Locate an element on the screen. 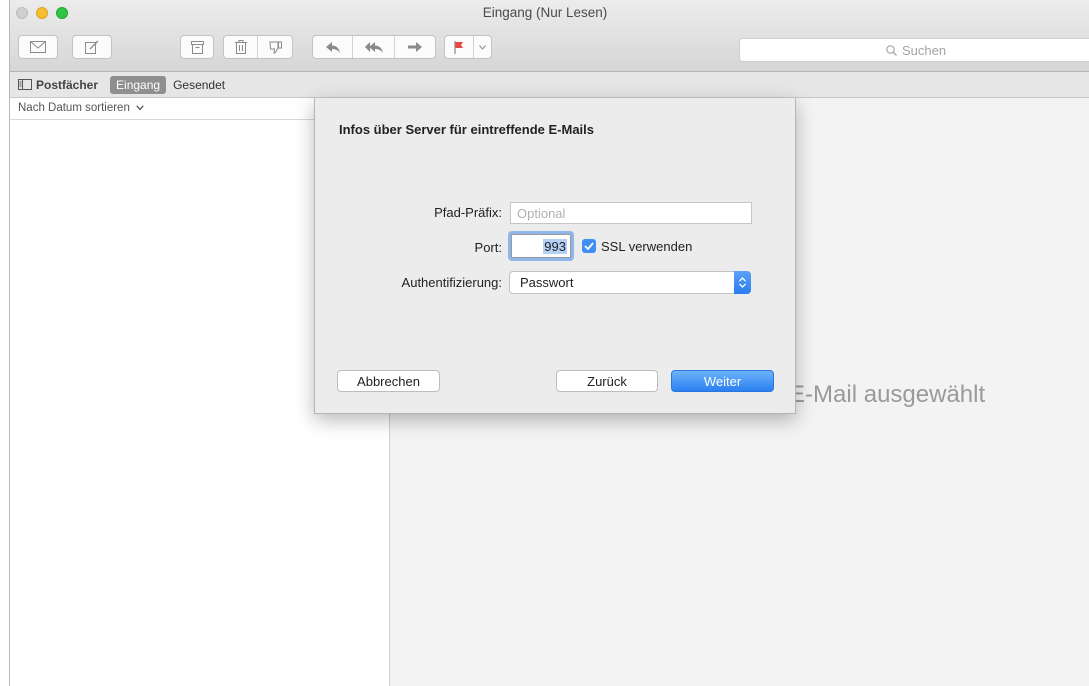 The image size is (1089, 686). search-field: Suchen is located at coordinates (914, 50).